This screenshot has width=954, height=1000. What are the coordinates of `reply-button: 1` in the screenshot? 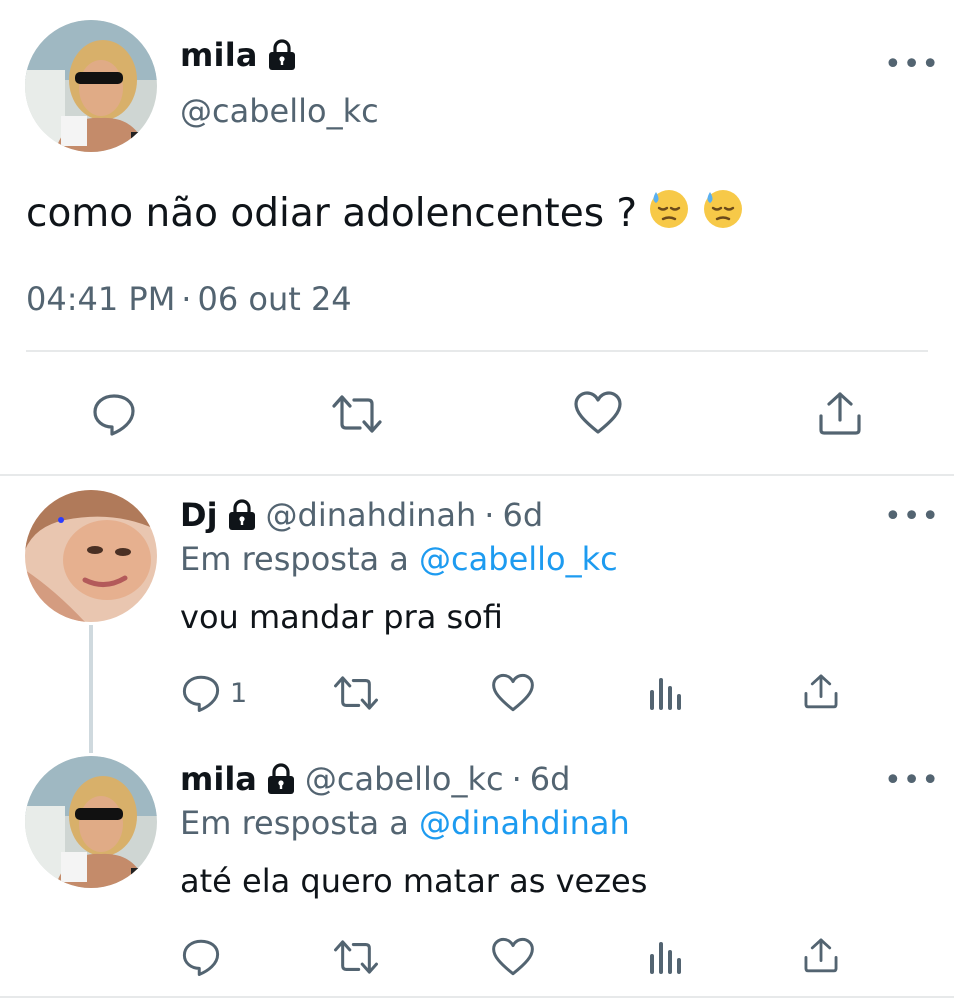 It's located at (213, 693).